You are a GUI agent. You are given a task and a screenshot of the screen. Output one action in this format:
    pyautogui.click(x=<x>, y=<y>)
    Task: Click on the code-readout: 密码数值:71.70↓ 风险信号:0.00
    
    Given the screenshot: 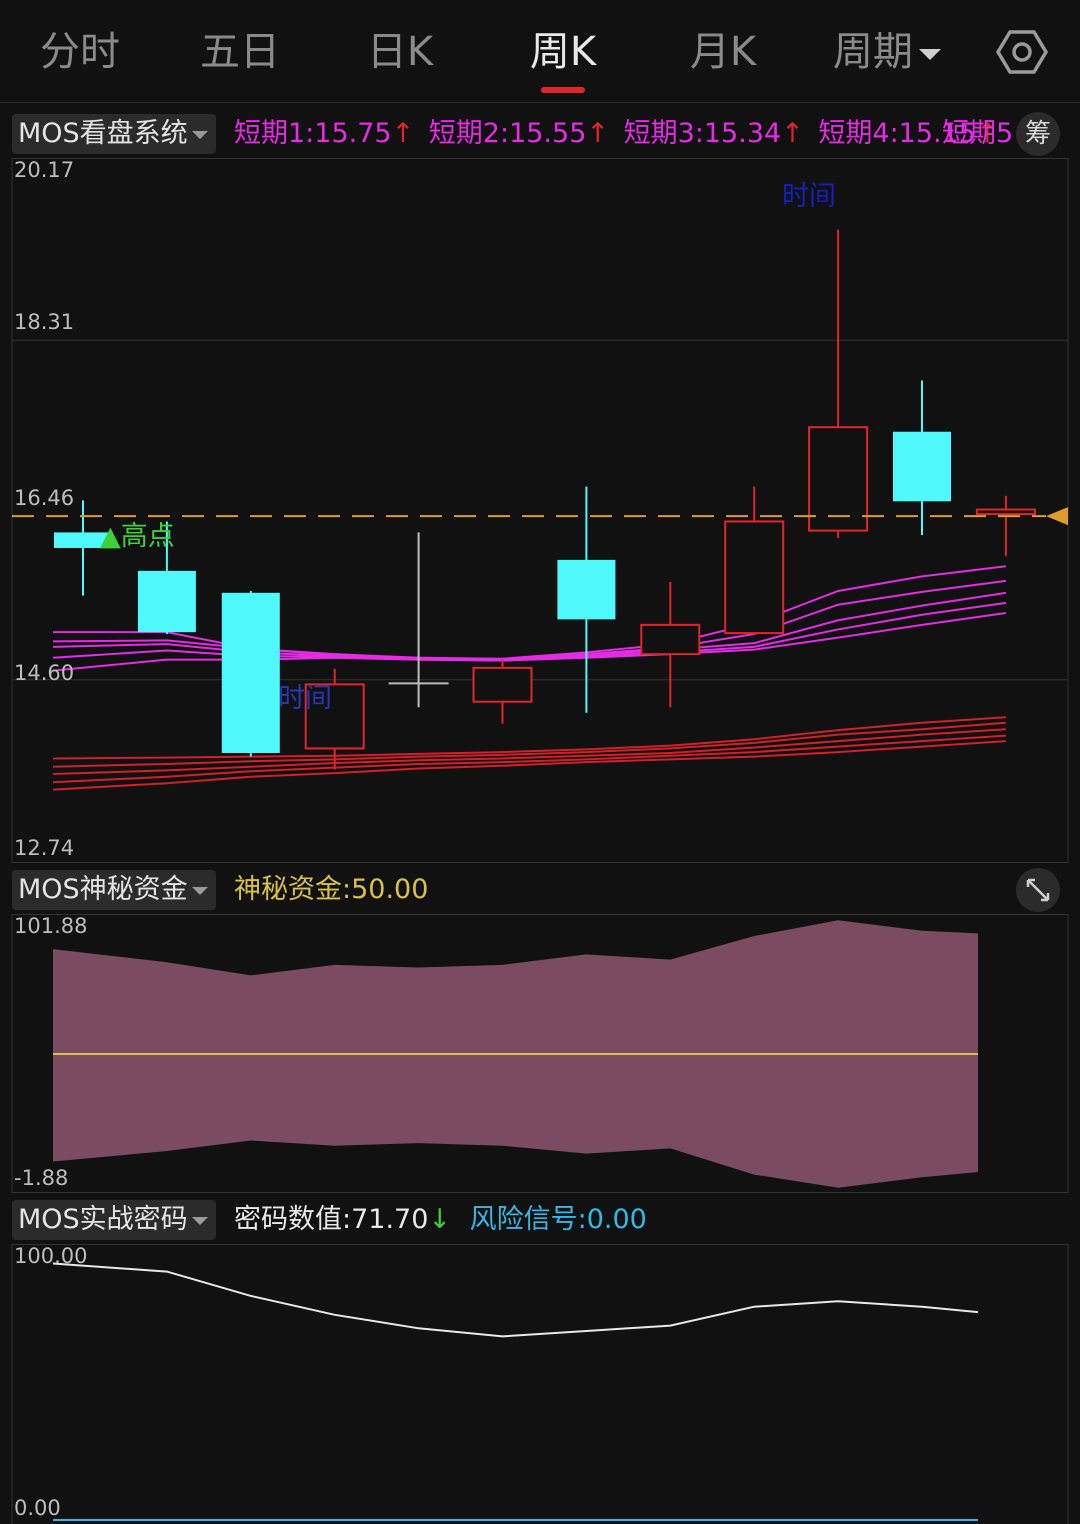 What is the action you would take?
    pyautogui.click(x=440, y=1220)
    